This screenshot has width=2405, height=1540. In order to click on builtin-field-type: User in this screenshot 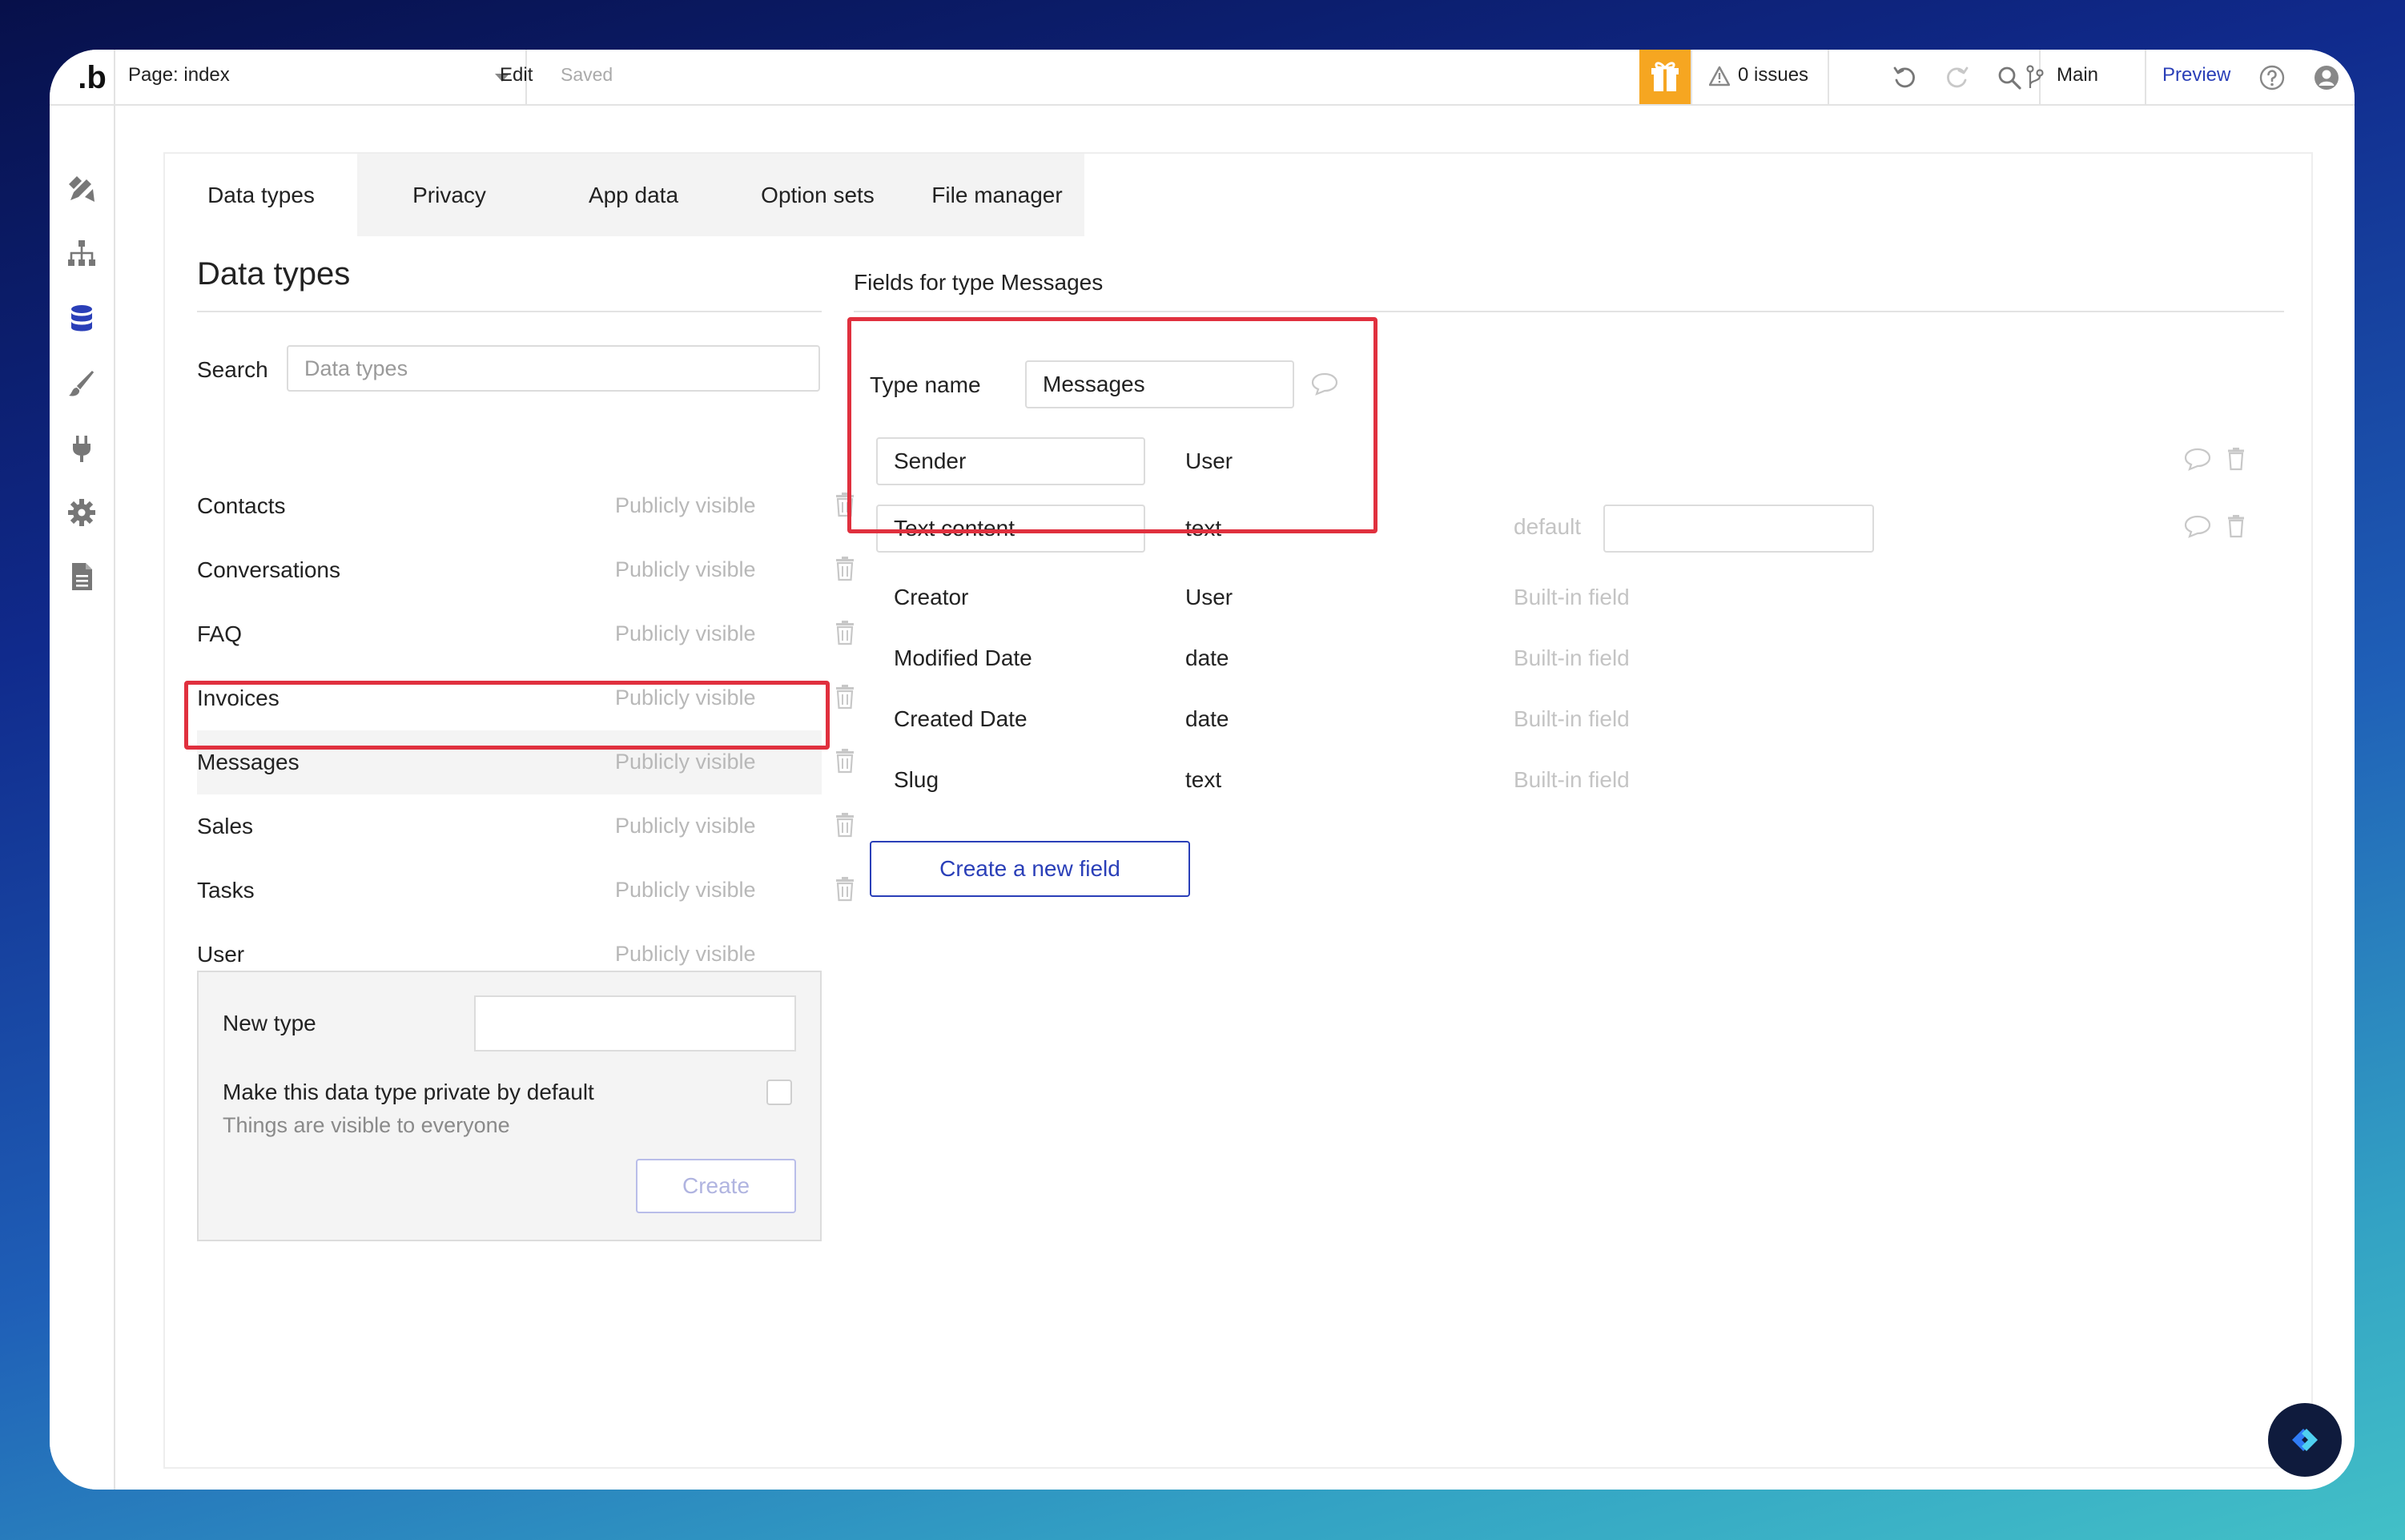, I will do `click(1209, 597)`.